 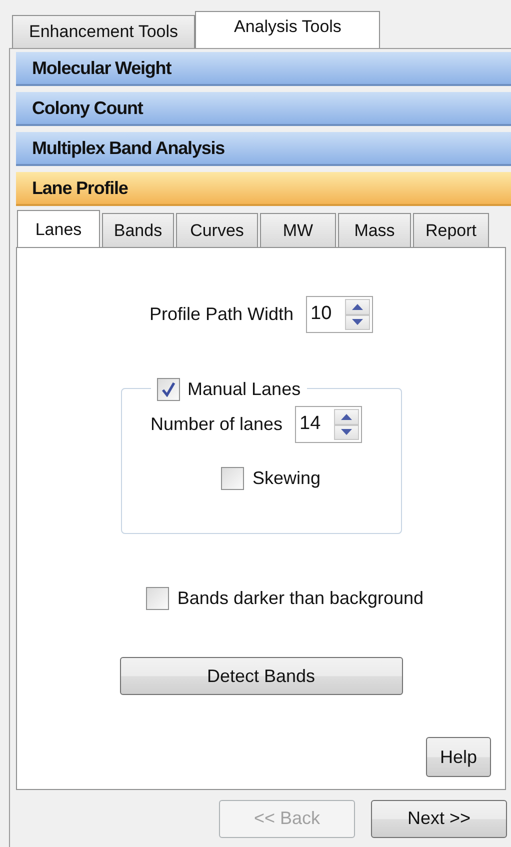 What do you see at coordinates (263, 189) in the screenshot?
I see `section-header: Lane Profile` at bounding box center [263, 189].